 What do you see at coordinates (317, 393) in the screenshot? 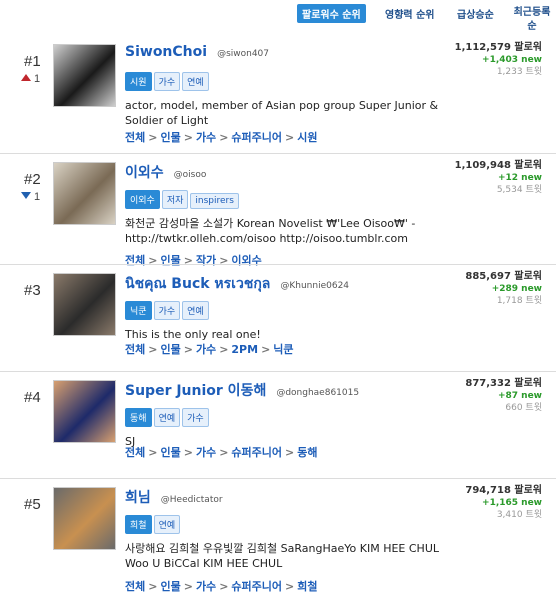
I see `user-handle: @donghae861015` at bounding box center [317, 393].